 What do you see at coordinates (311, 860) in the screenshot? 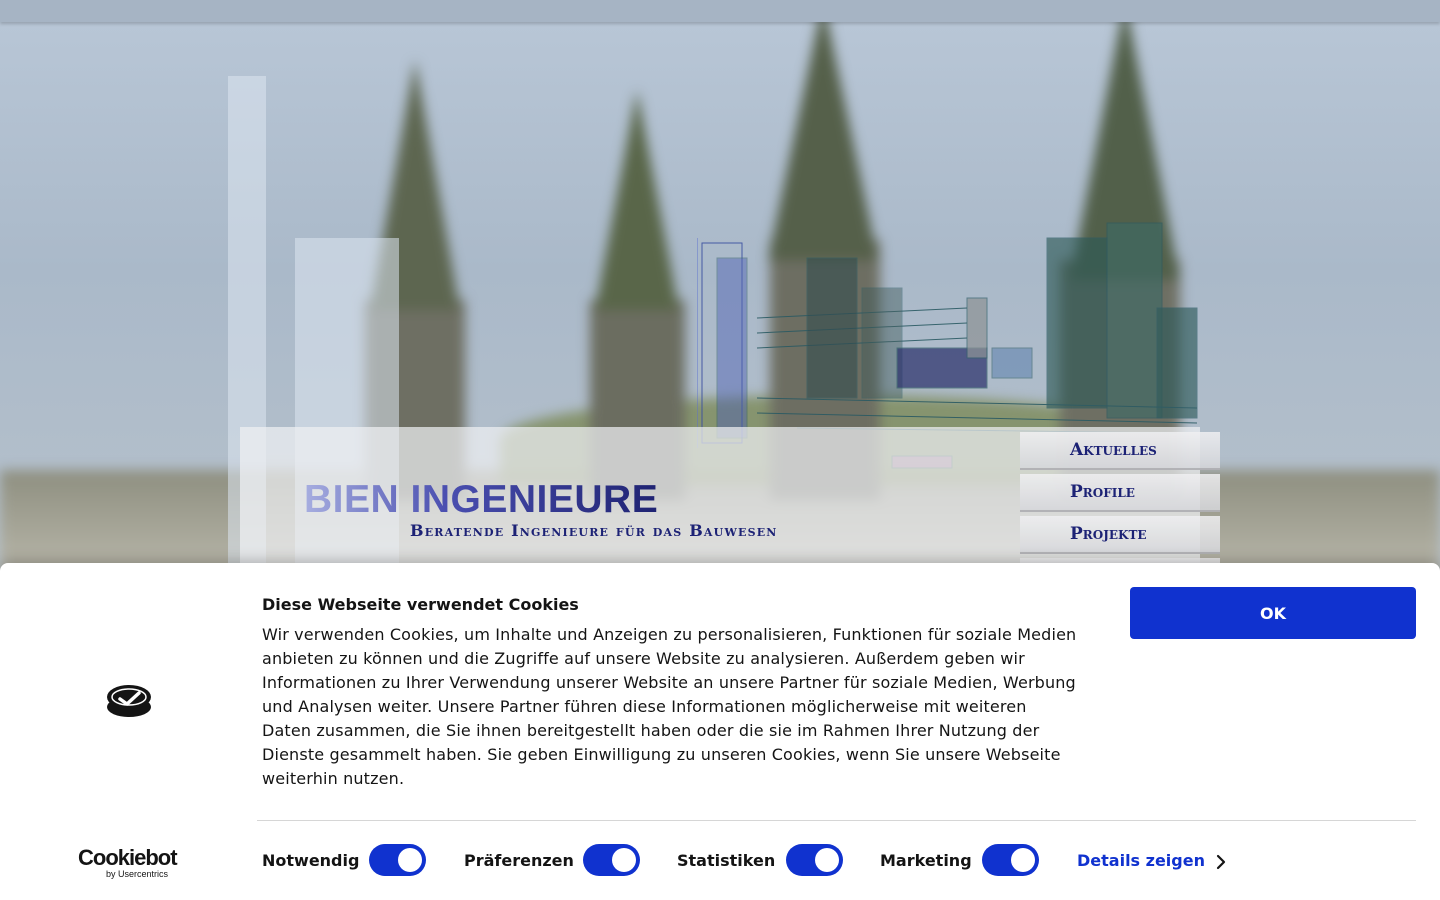
I see `toggle-label-notwendig: Notwendig` at bounding box center [311, 860].